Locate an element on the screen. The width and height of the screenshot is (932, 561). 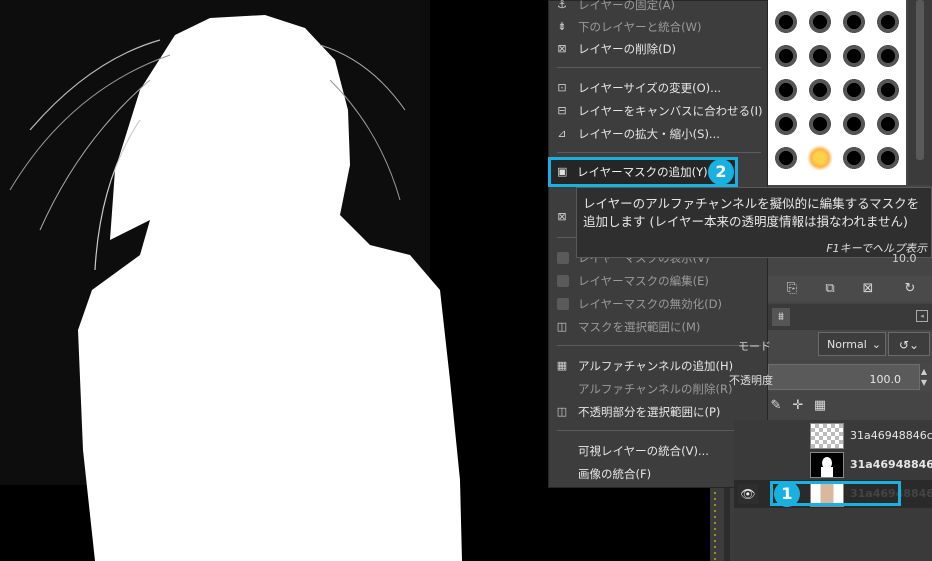
mode-label: モード is located at coordinates (754, 346).